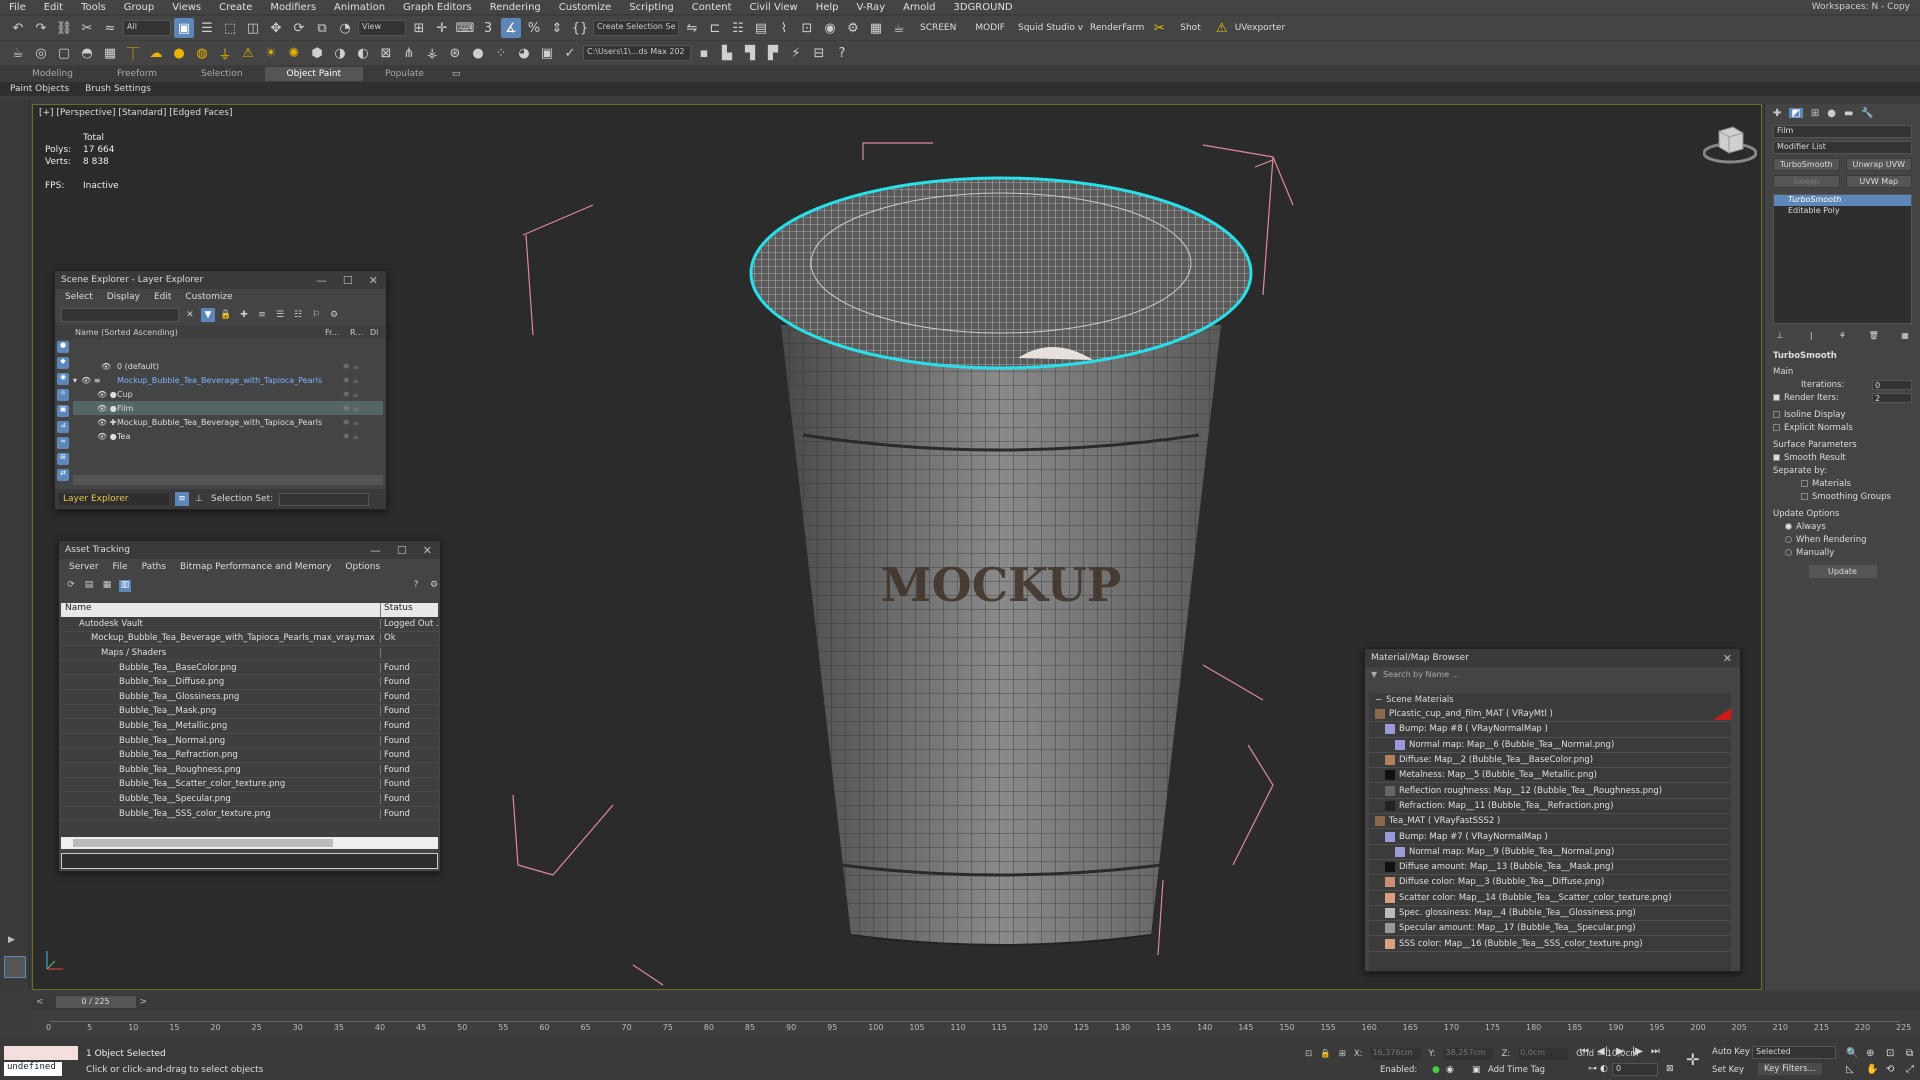  Describe the element at coordinates (819, 53) in the screenshot. I see `viewport-settings-icon: ⊟` at that location.